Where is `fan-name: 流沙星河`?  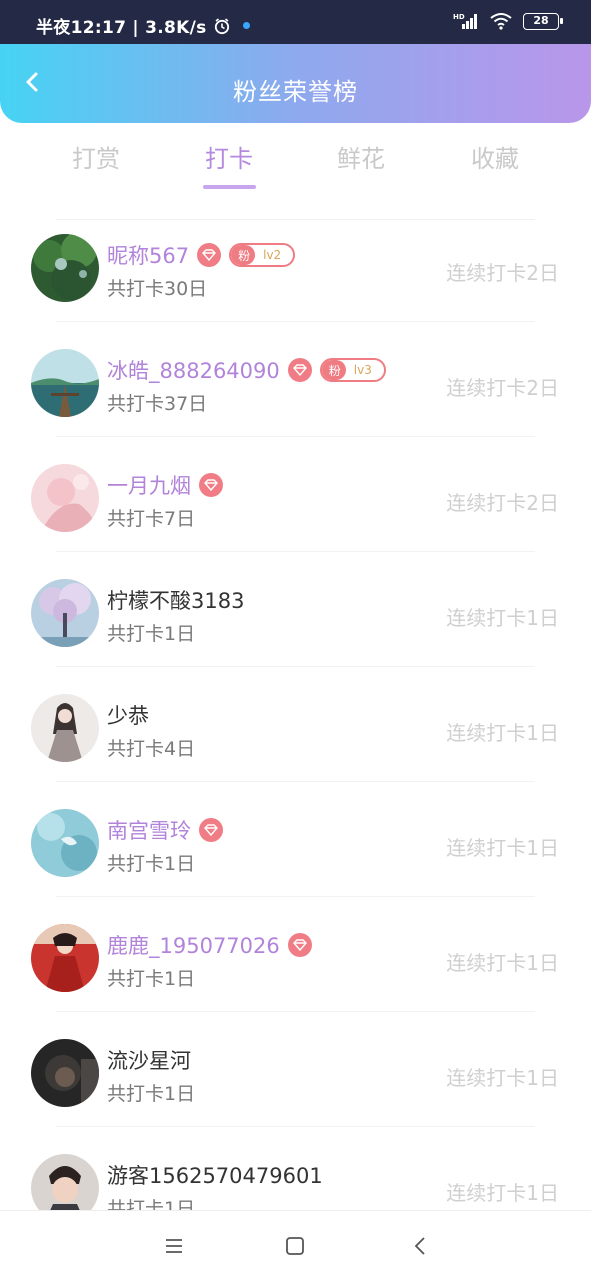 fan-name: 流沙星河 is located at coordinates (149, 1061).